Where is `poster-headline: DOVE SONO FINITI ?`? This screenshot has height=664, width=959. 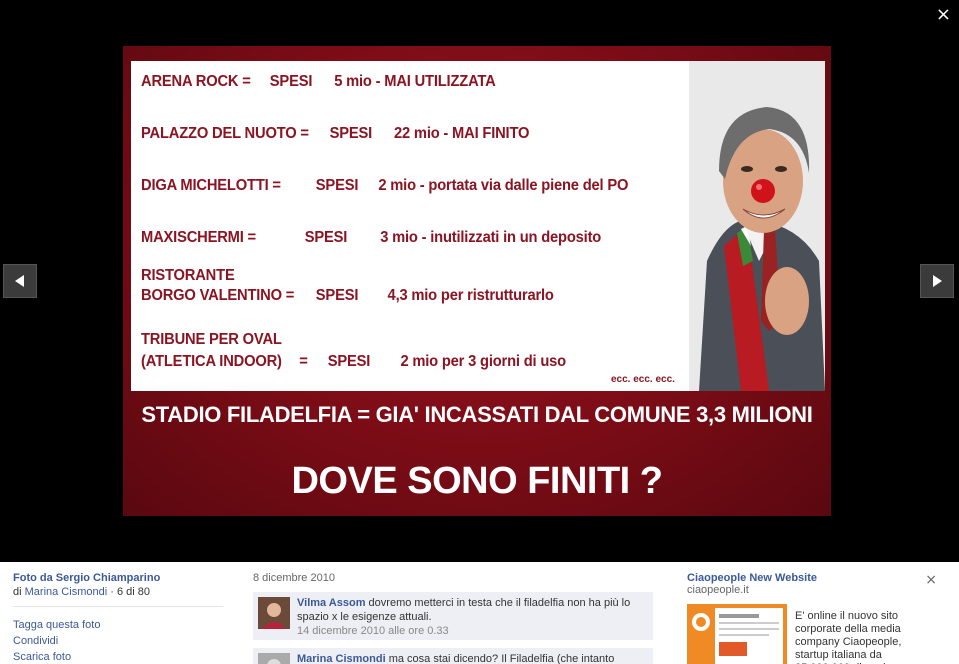
poster-headline: DOVE SONO FINITI ? is located at coordinates (477, 481).